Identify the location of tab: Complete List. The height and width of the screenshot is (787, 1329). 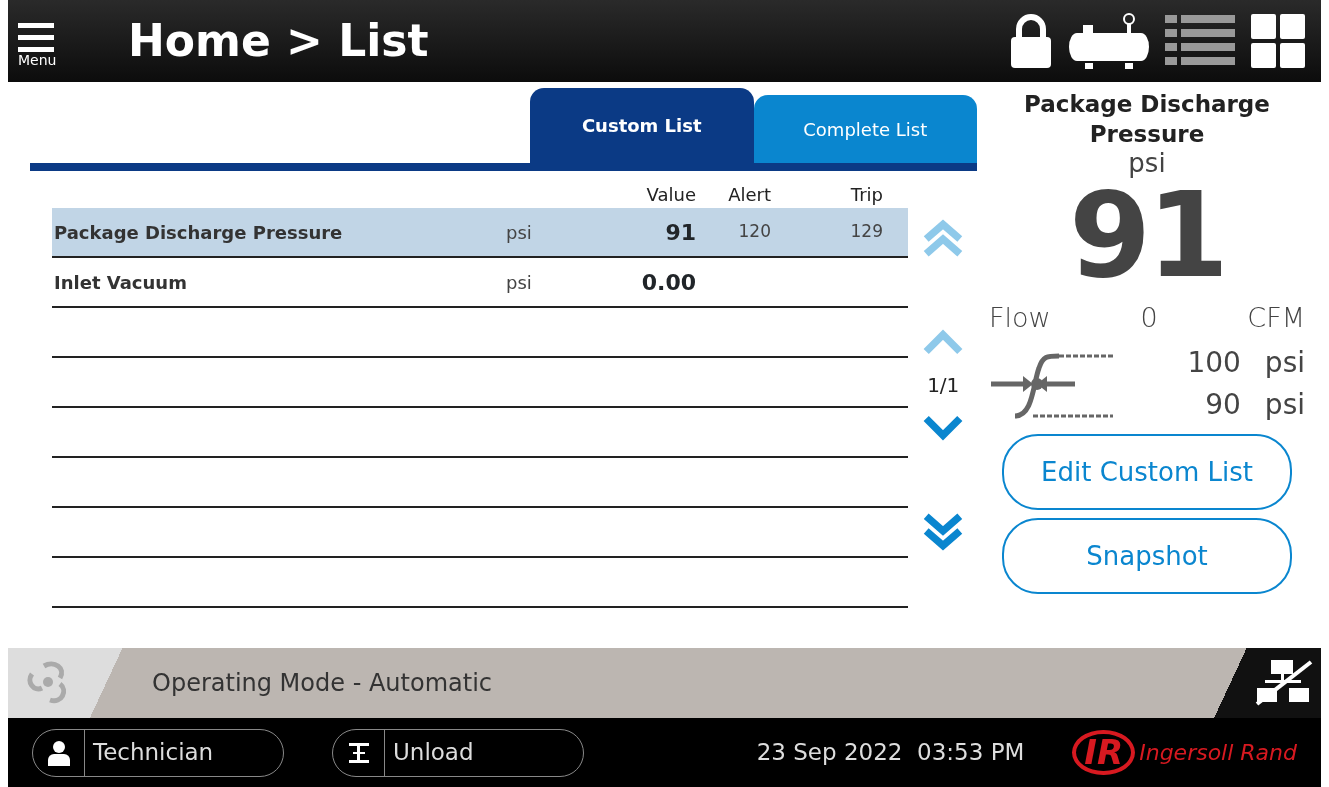
(865, 129).